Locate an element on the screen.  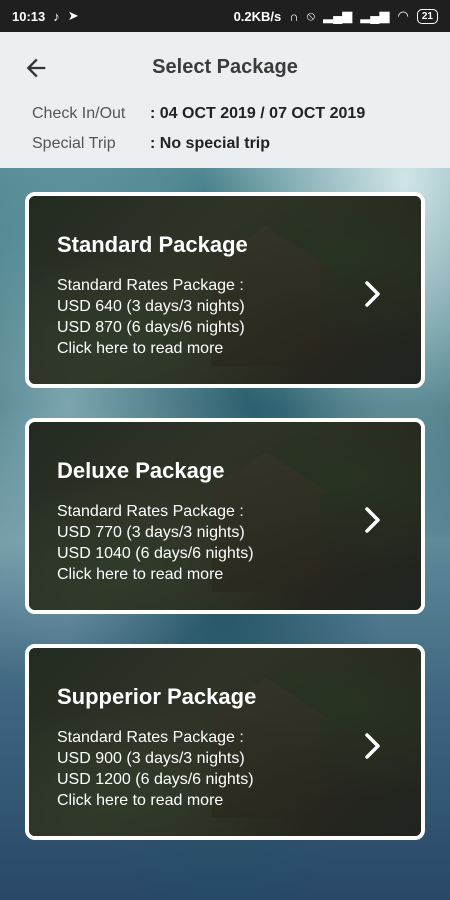
rate-line: USD 770 (3 days/3 nights) is located at coordinates (151, 532).